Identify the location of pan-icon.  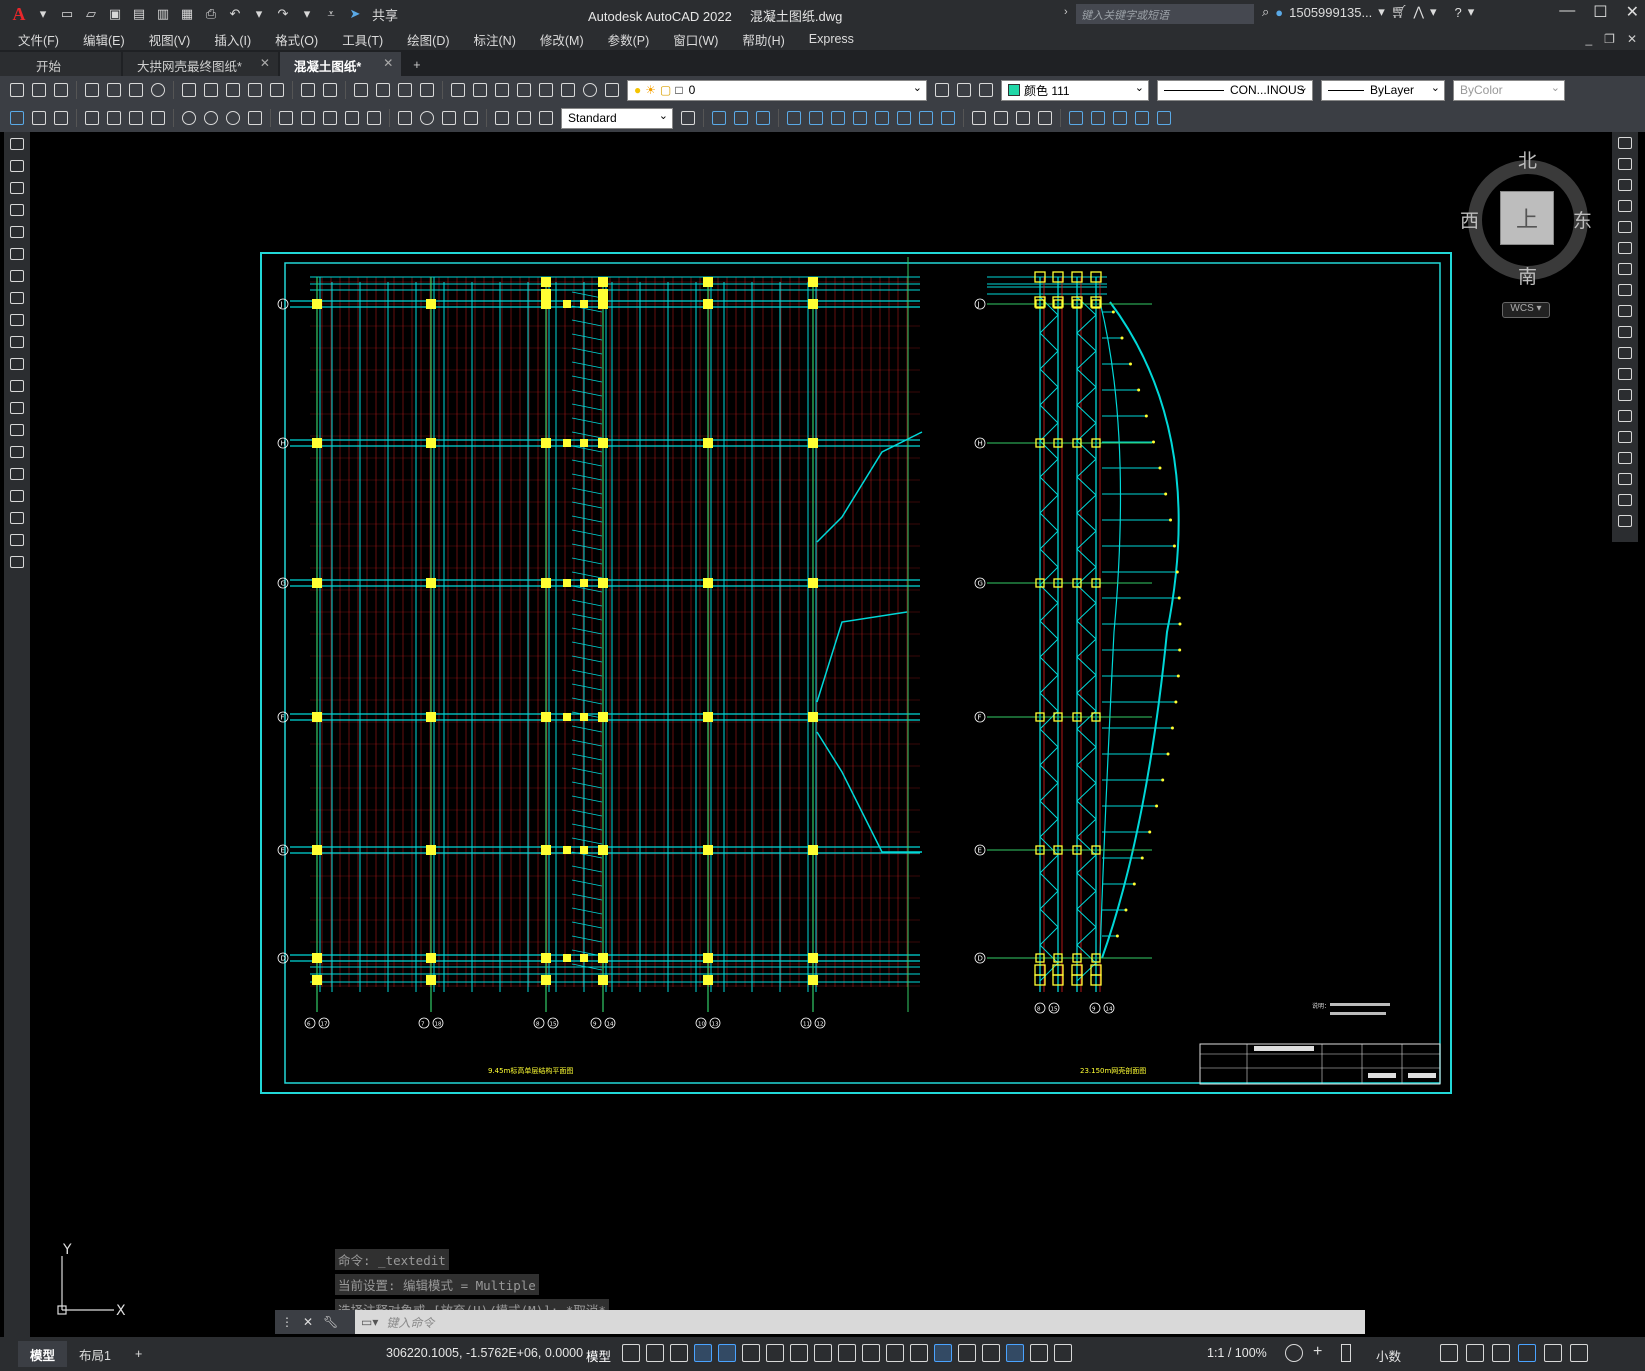
(361, 90).